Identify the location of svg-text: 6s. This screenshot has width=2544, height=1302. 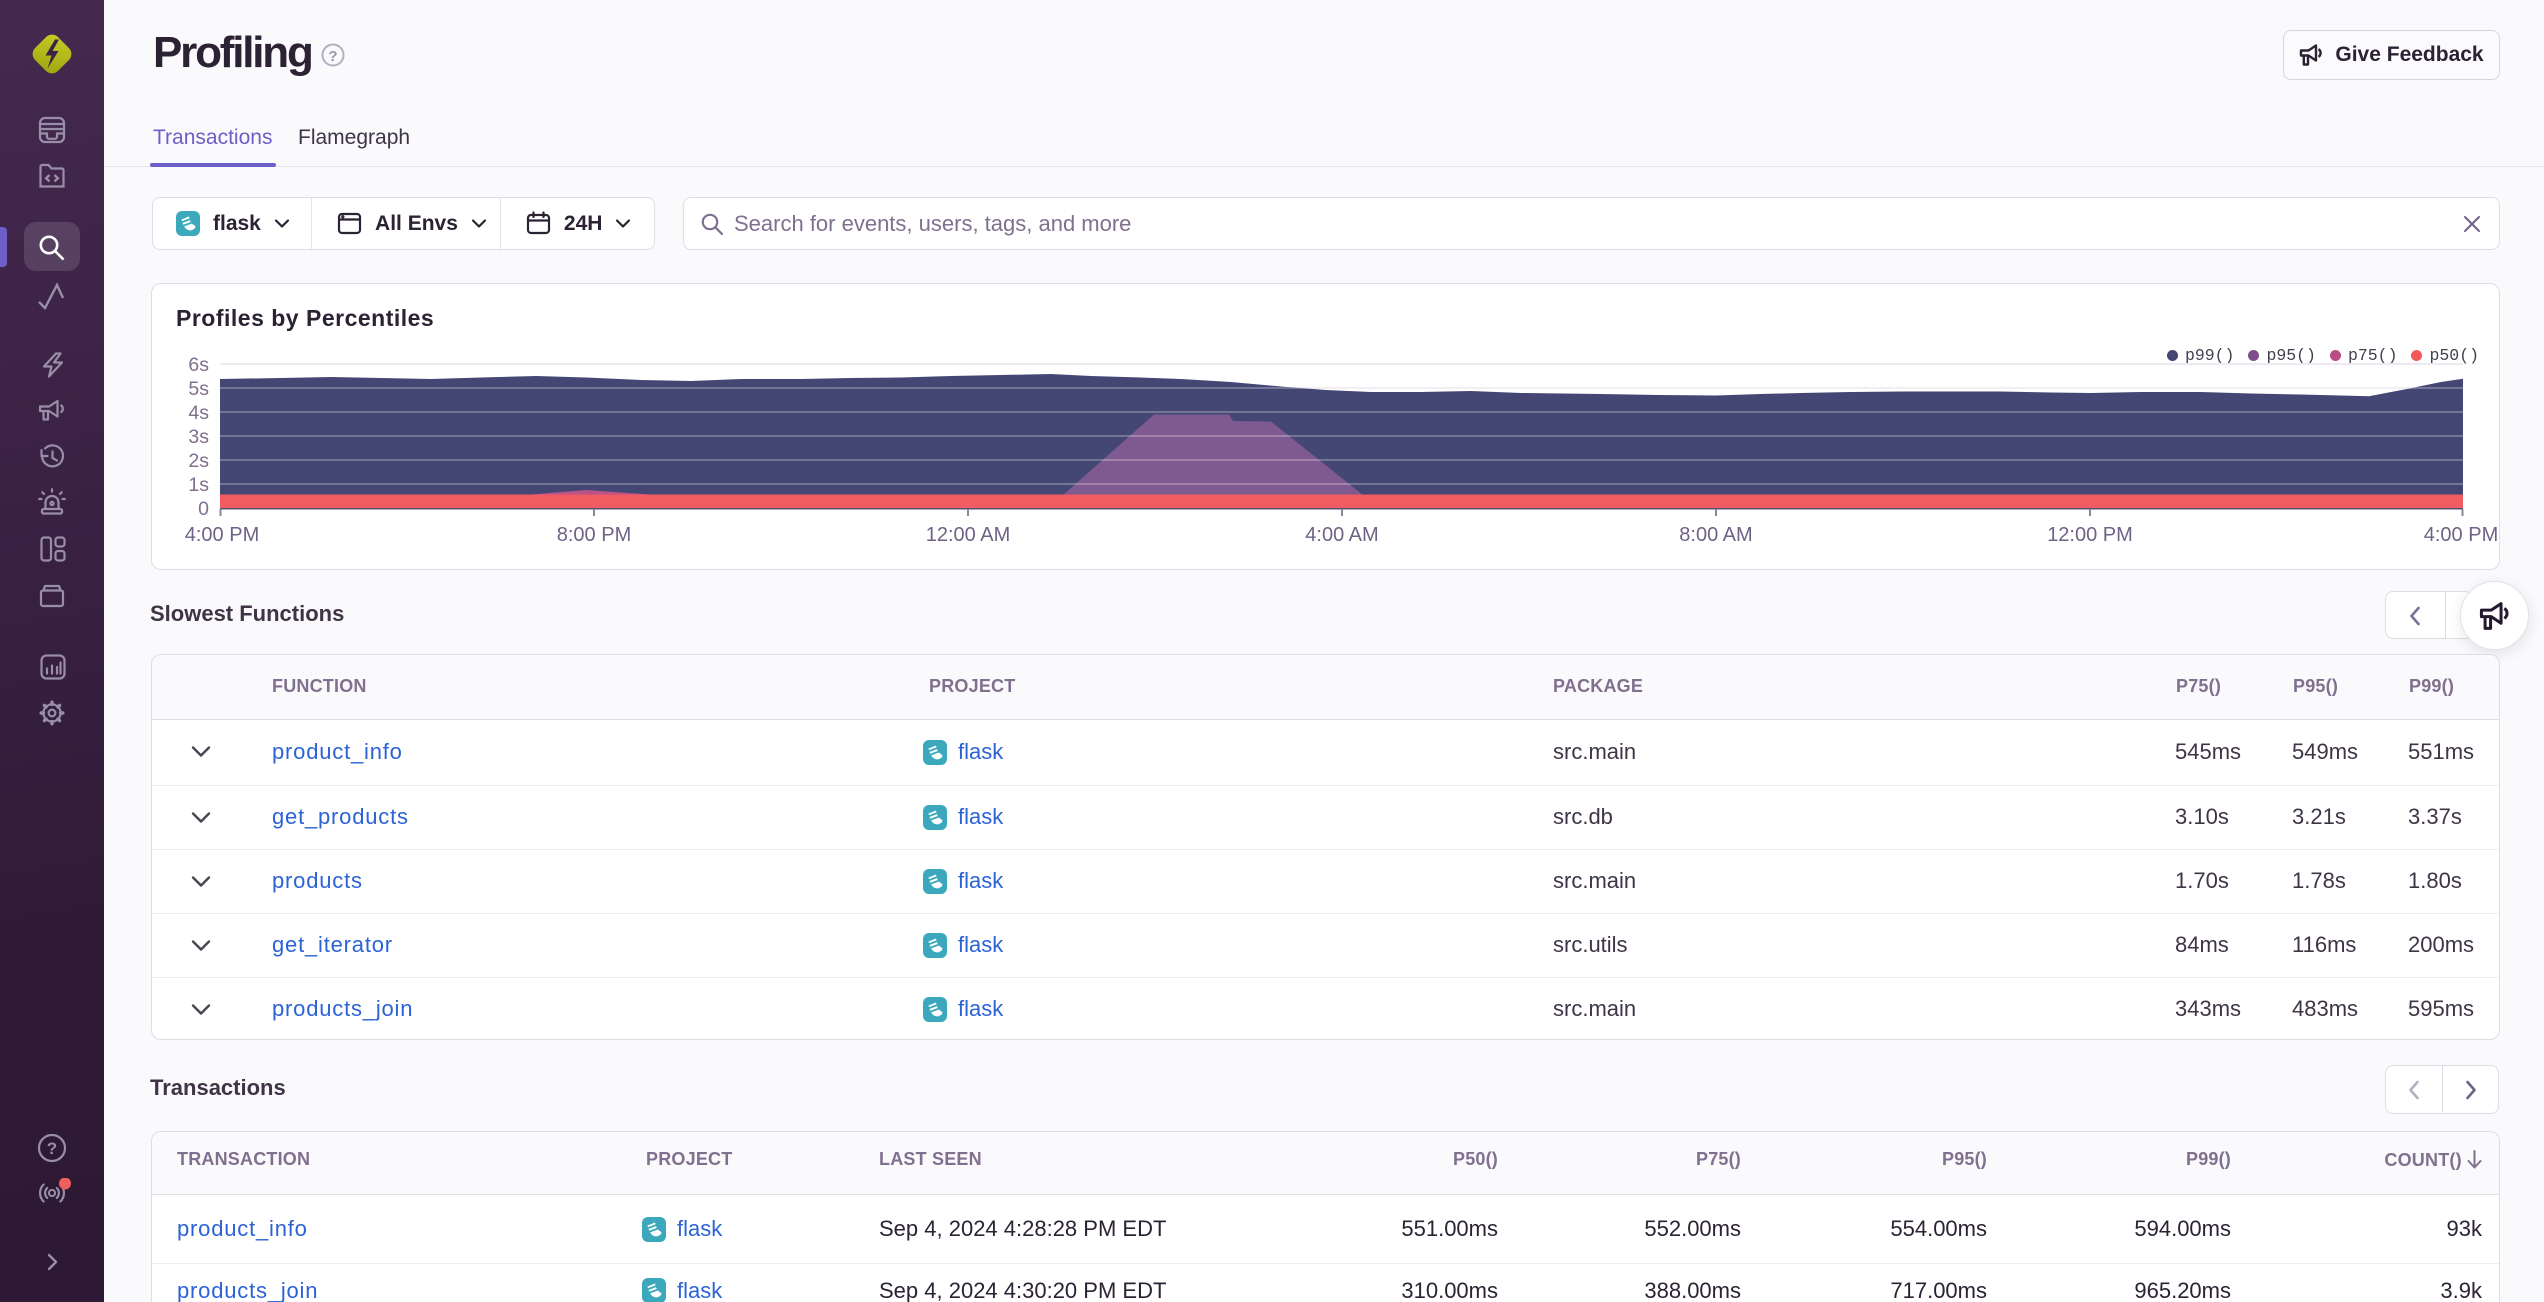
(198, 365).